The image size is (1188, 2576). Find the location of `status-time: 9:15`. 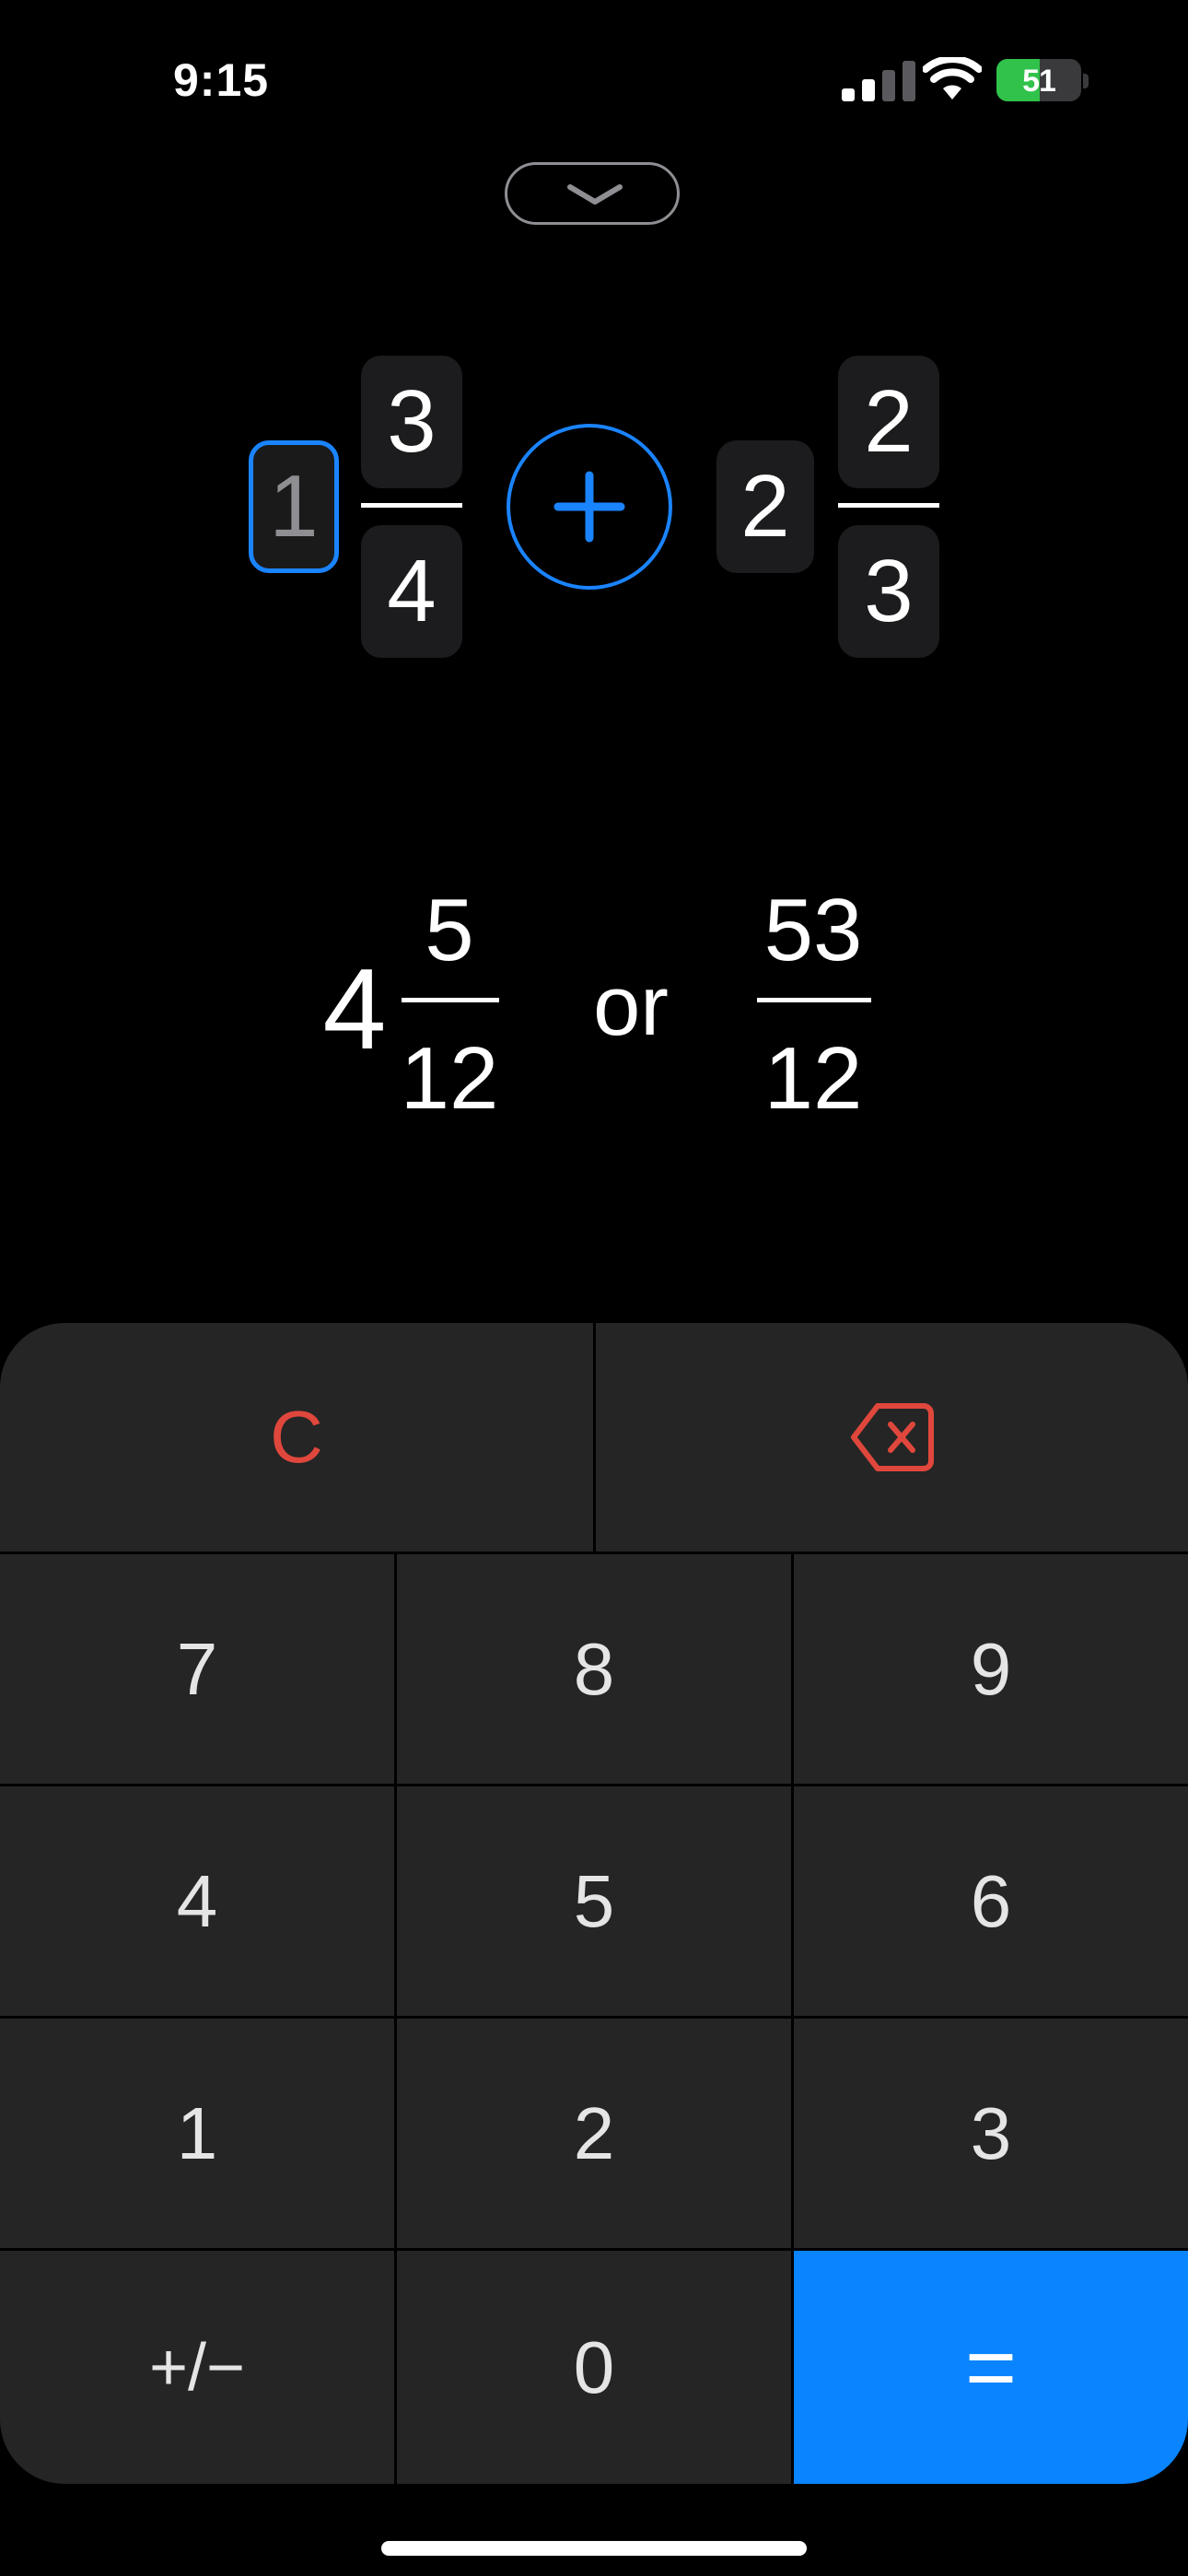

status-time: 9:15 is located at coordinates (221, 80).